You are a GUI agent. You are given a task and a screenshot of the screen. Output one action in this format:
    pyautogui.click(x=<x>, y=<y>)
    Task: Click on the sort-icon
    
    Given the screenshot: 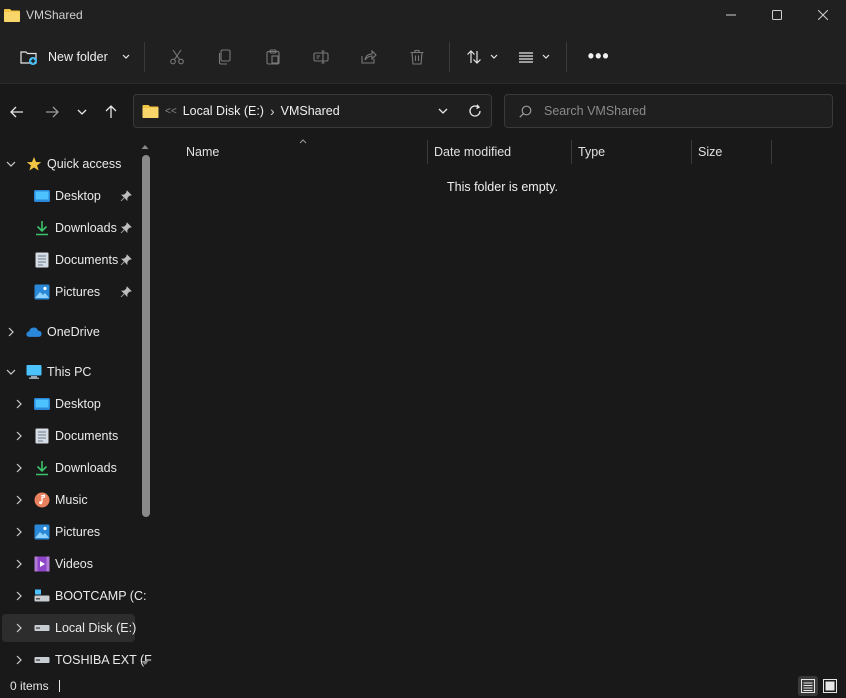 What is the action you would take?
    pyautogui.click(x=473, y=56)
    